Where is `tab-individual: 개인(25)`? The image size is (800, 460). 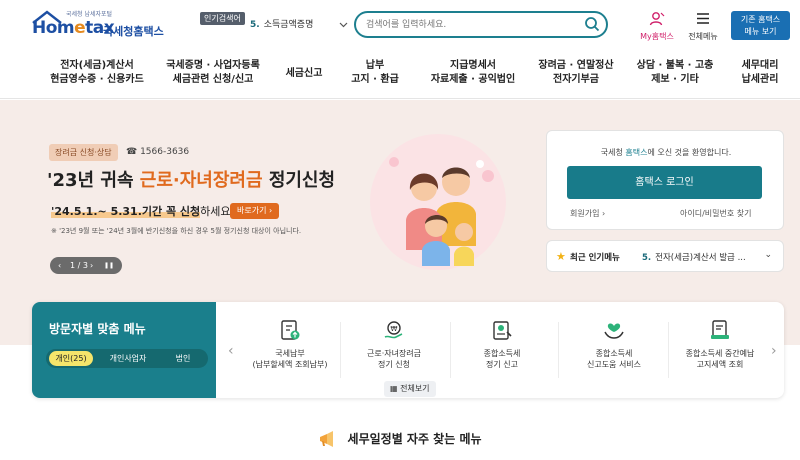
tab-individual: 개인(25) is located at coordinates (71, 358).